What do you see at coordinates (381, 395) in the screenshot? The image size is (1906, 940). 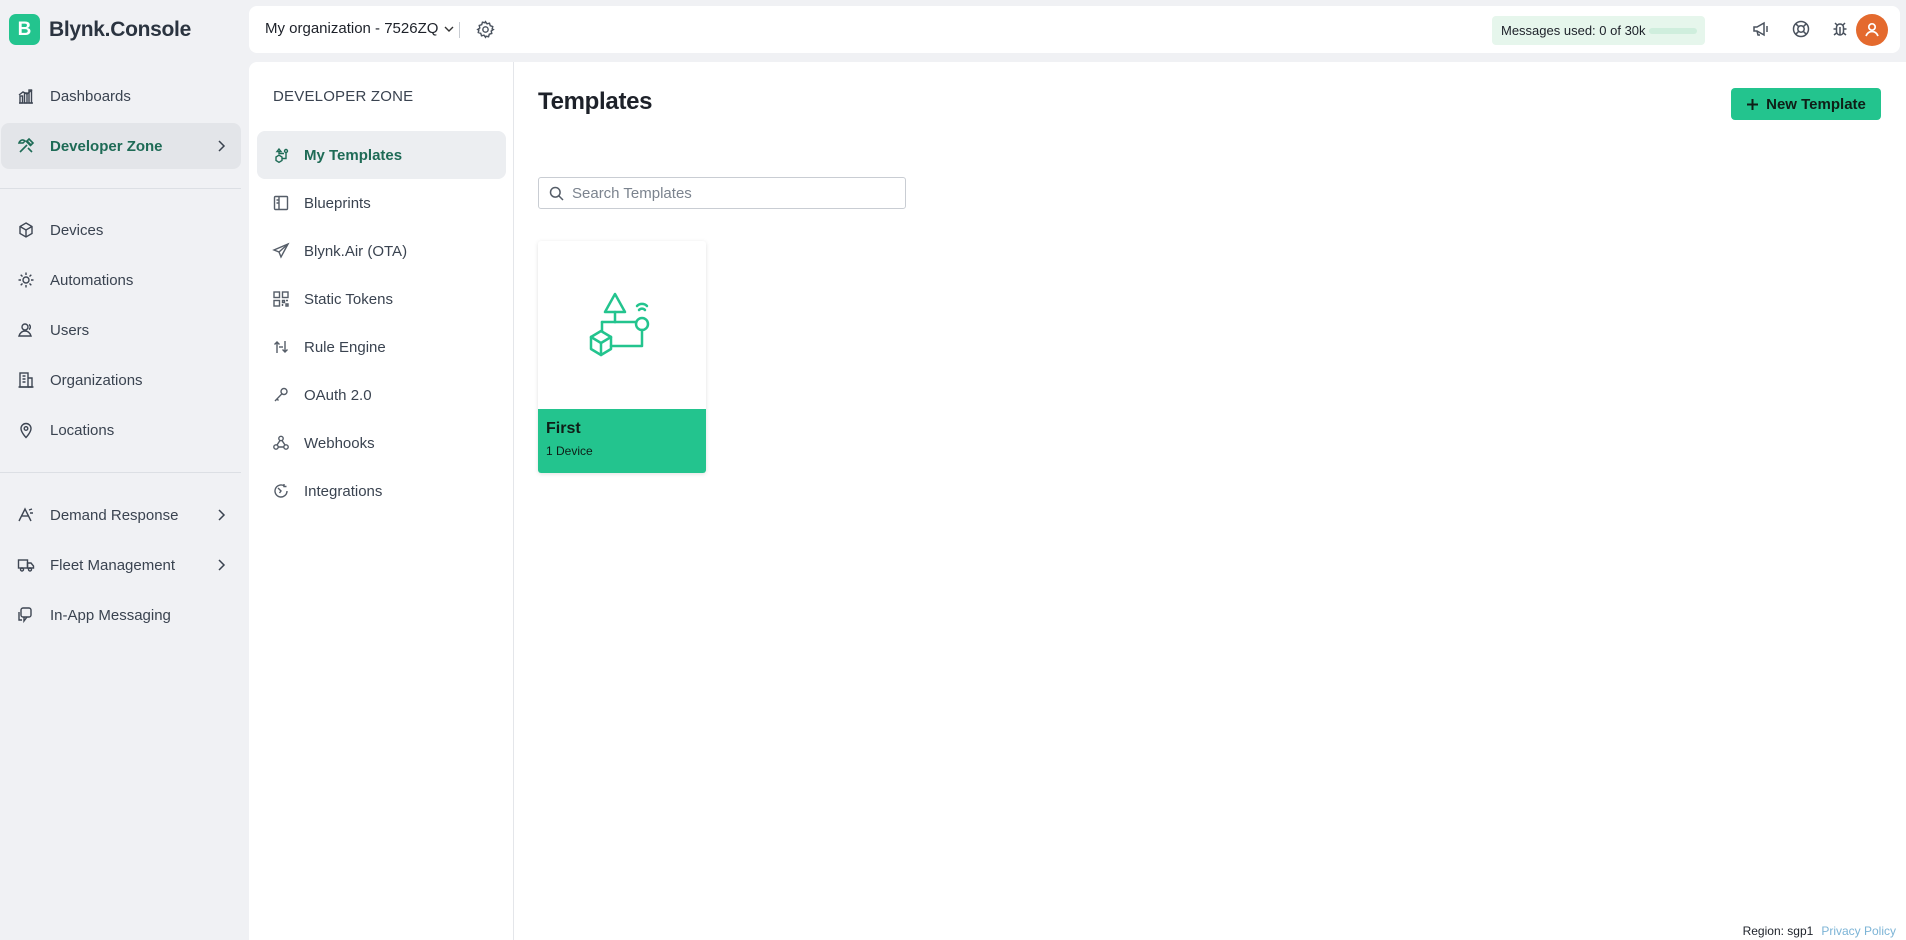 I see `subnav-item-oauth: OAuth 2.0` at bounding box center [381, 395].